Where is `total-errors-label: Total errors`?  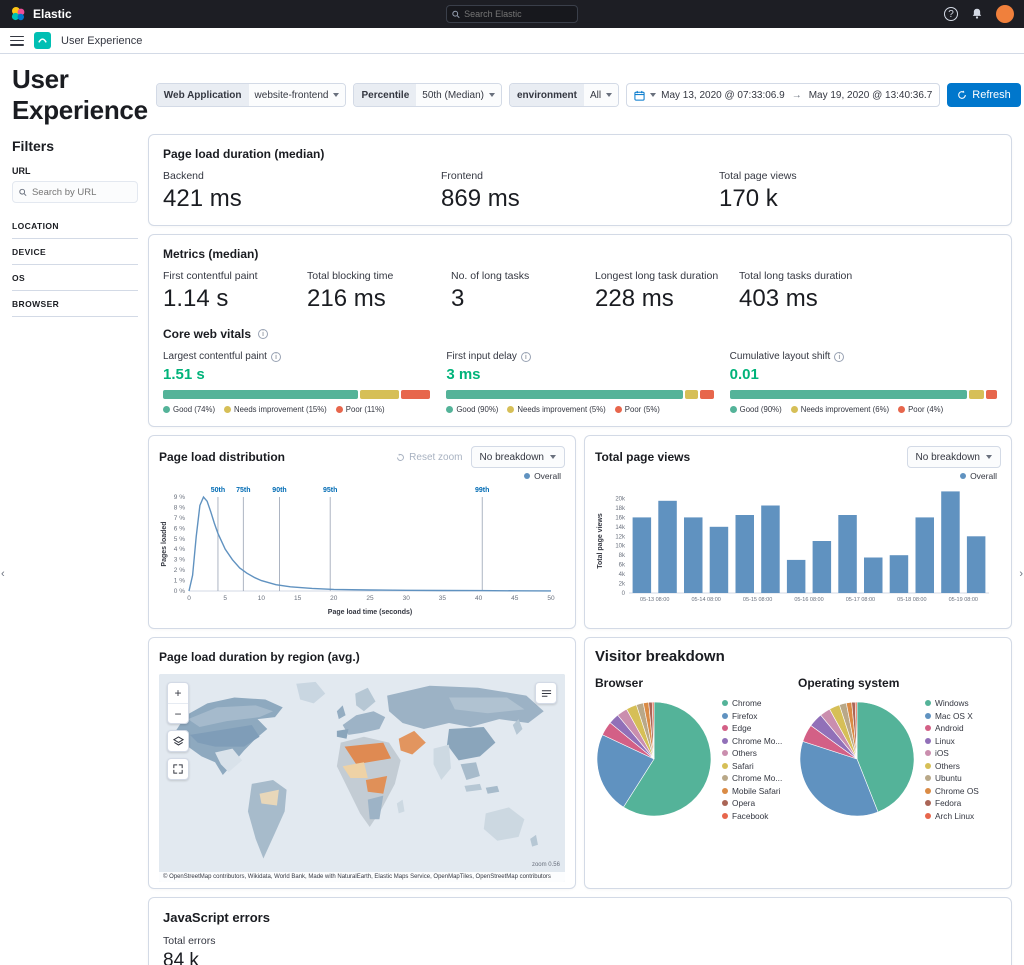 total-errors-label: Total errors is located at coordinates (189, 941).